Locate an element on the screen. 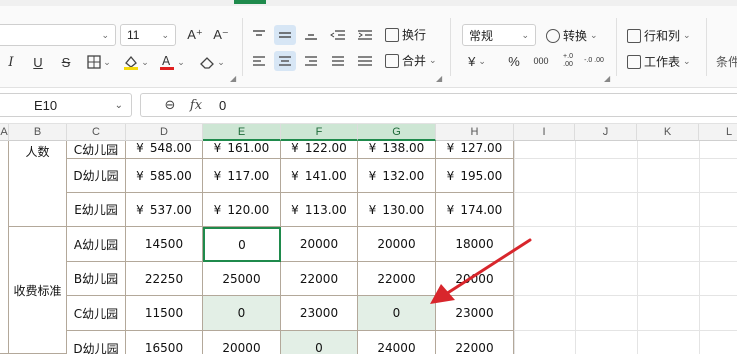 The width and height of the screenshot is (737, 354). align-center-button is located at coordinates (285, 61).